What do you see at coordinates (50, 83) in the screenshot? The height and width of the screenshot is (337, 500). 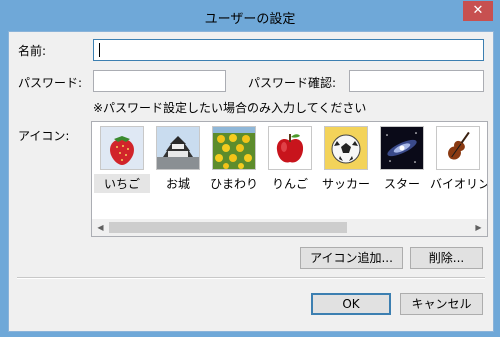 I see `password-label: パスワード:` at bounding box center [50, 83].